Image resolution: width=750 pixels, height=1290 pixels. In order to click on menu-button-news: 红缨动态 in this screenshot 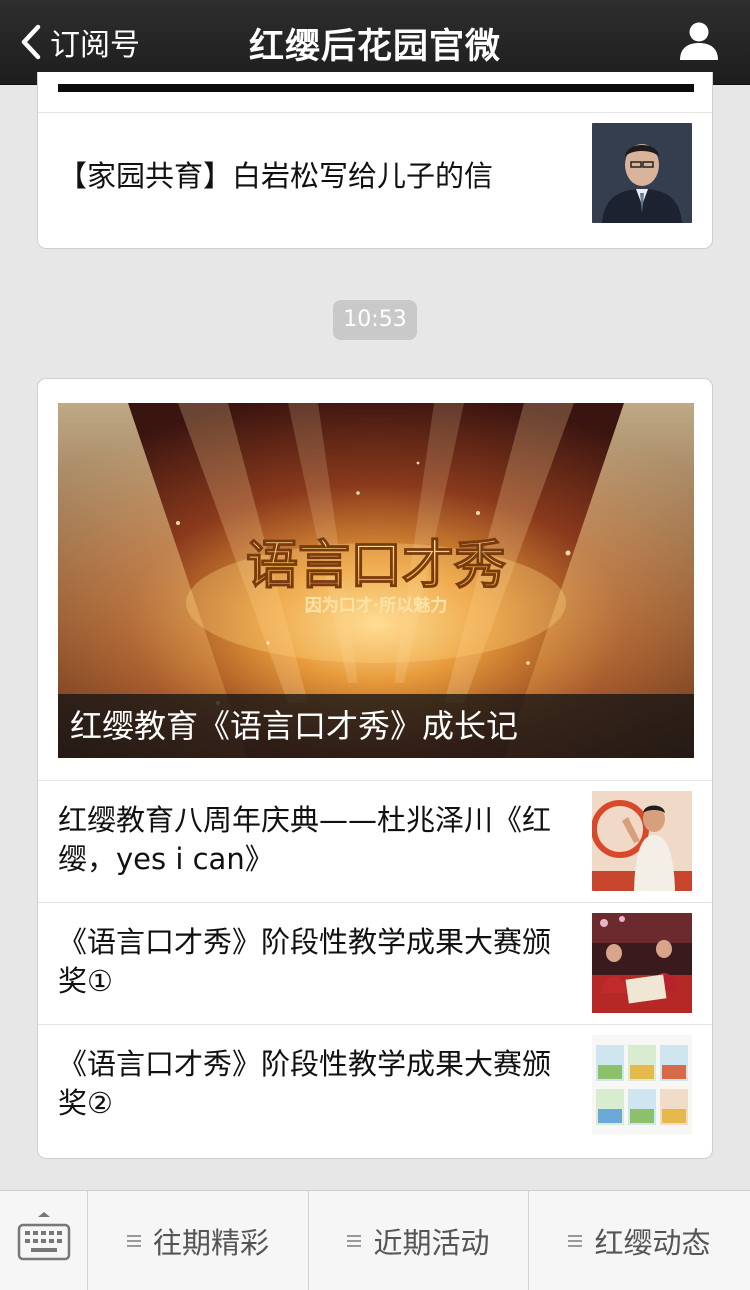, I will do `click(639, 1240)`.